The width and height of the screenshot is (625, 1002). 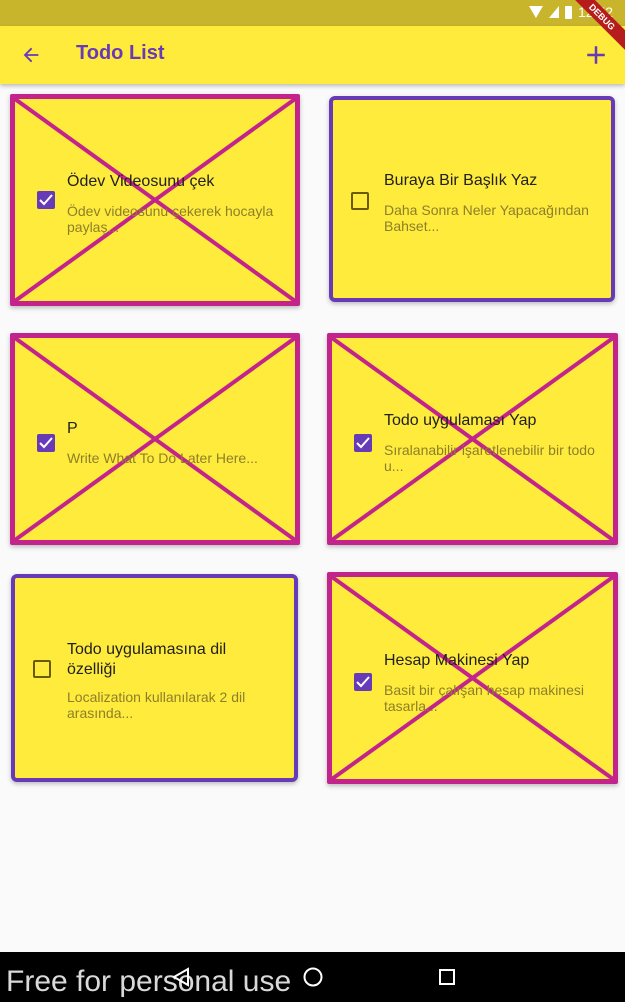 What do you see at coordinates (535, 12) in the screenshot?
I see `wifi-icon` at bounding box center [535, 12].